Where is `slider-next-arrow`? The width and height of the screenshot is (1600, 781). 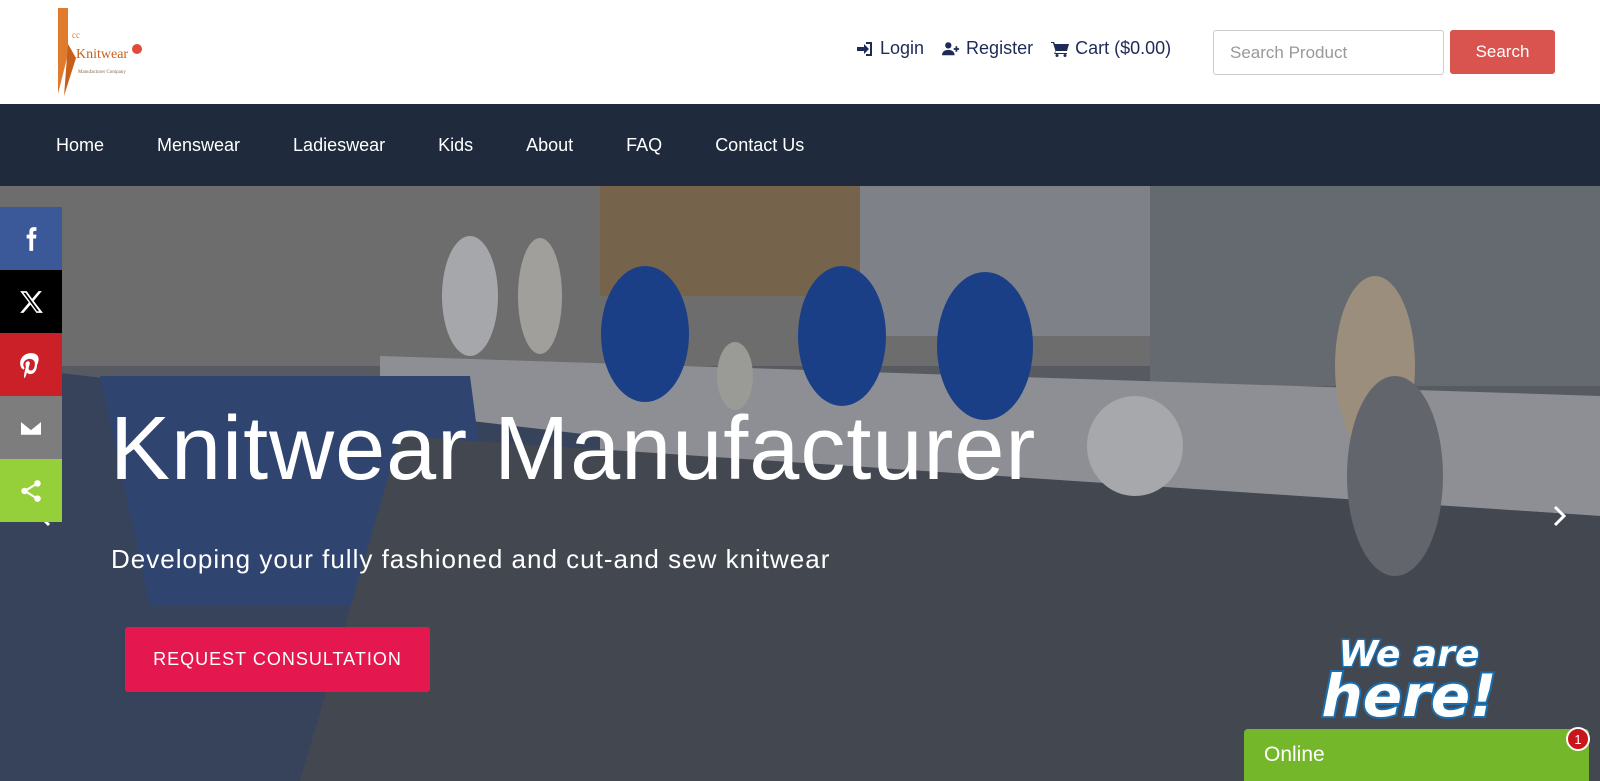
slider-next-arrow is located at coordinates (1559, 516).